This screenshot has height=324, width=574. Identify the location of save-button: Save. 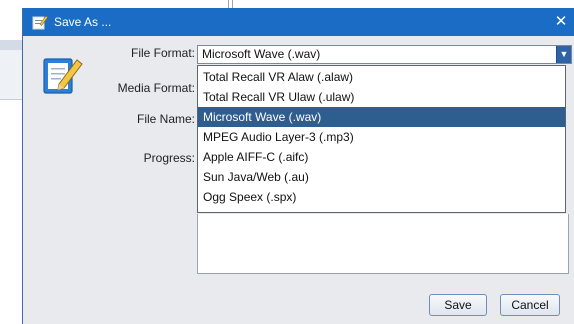
(458, 305).